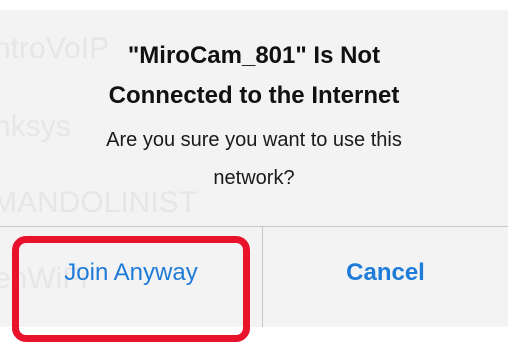 The image size is (508, 342). I want to click on alert-message-line-2: network?, so click(254, 178).